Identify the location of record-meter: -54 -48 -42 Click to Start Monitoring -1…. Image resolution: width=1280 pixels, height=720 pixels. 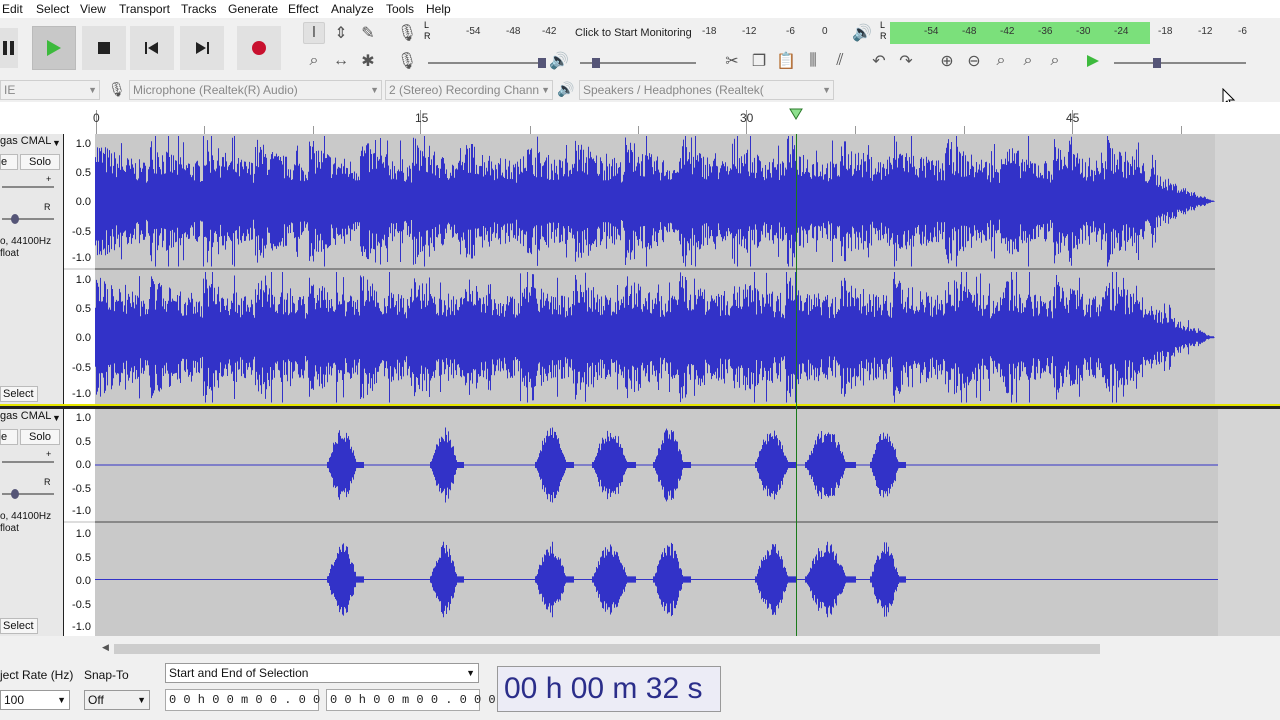
(631, 37).